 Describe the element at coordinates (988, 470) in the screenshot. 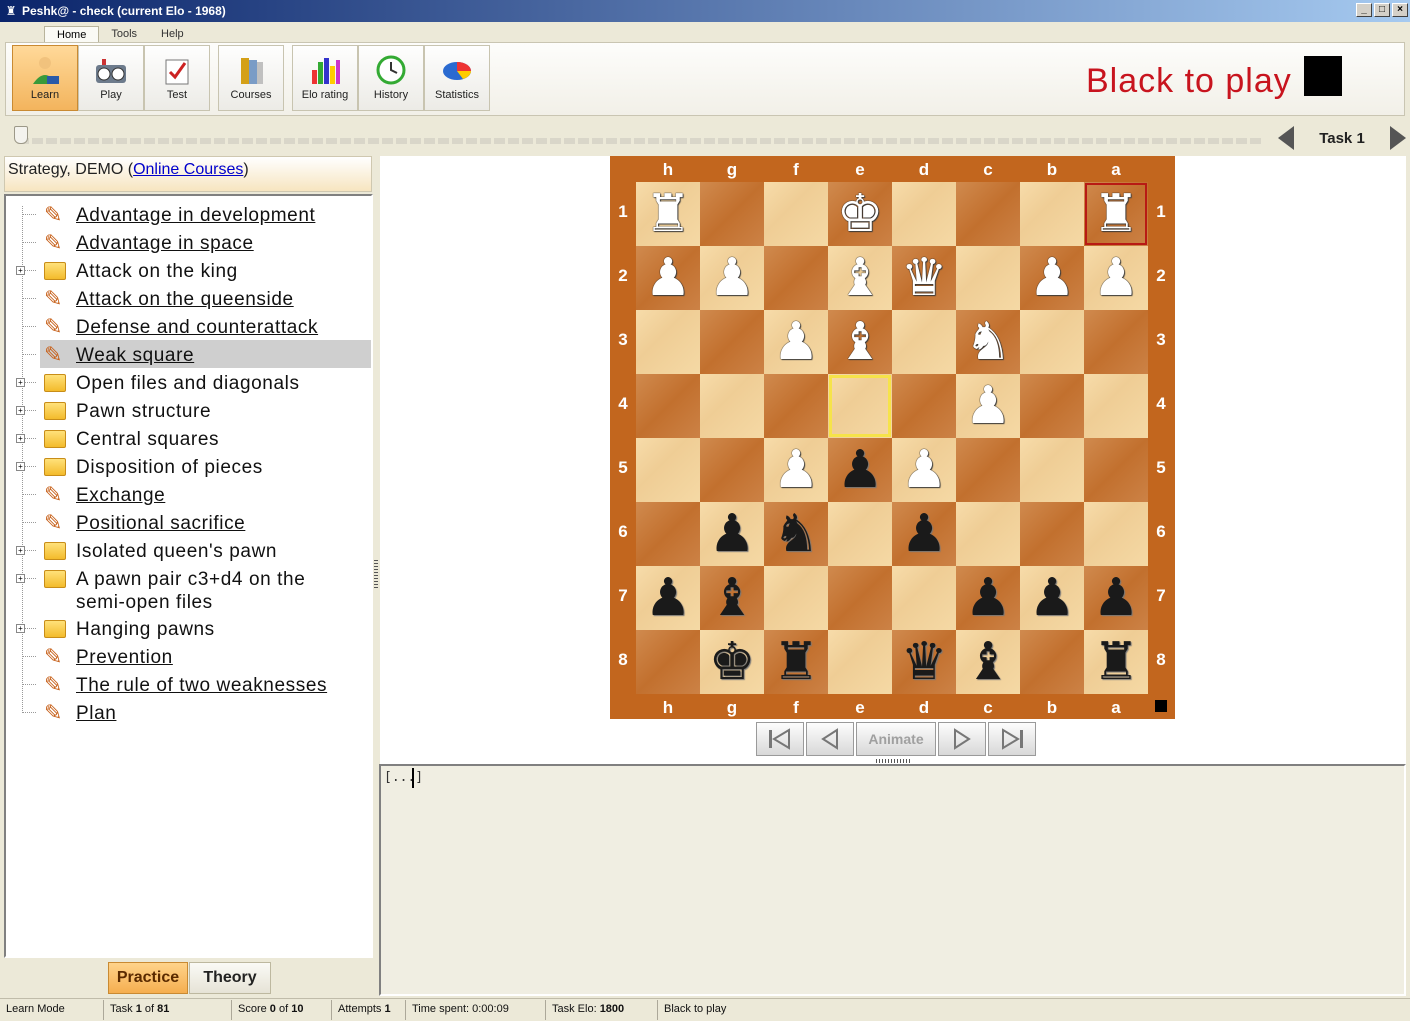

I see `square-c5` at that location.